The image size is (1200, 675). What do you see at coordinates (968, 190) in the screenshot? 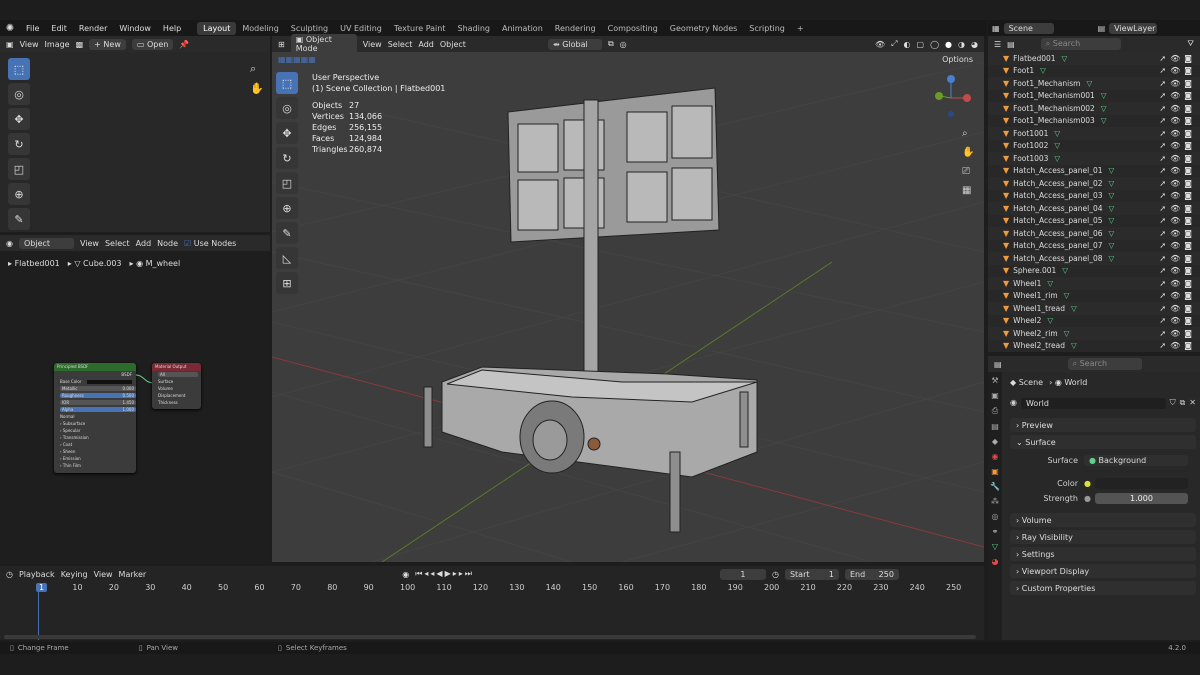
I see `grid-icon: ▦` at bounding box center [968, 190].